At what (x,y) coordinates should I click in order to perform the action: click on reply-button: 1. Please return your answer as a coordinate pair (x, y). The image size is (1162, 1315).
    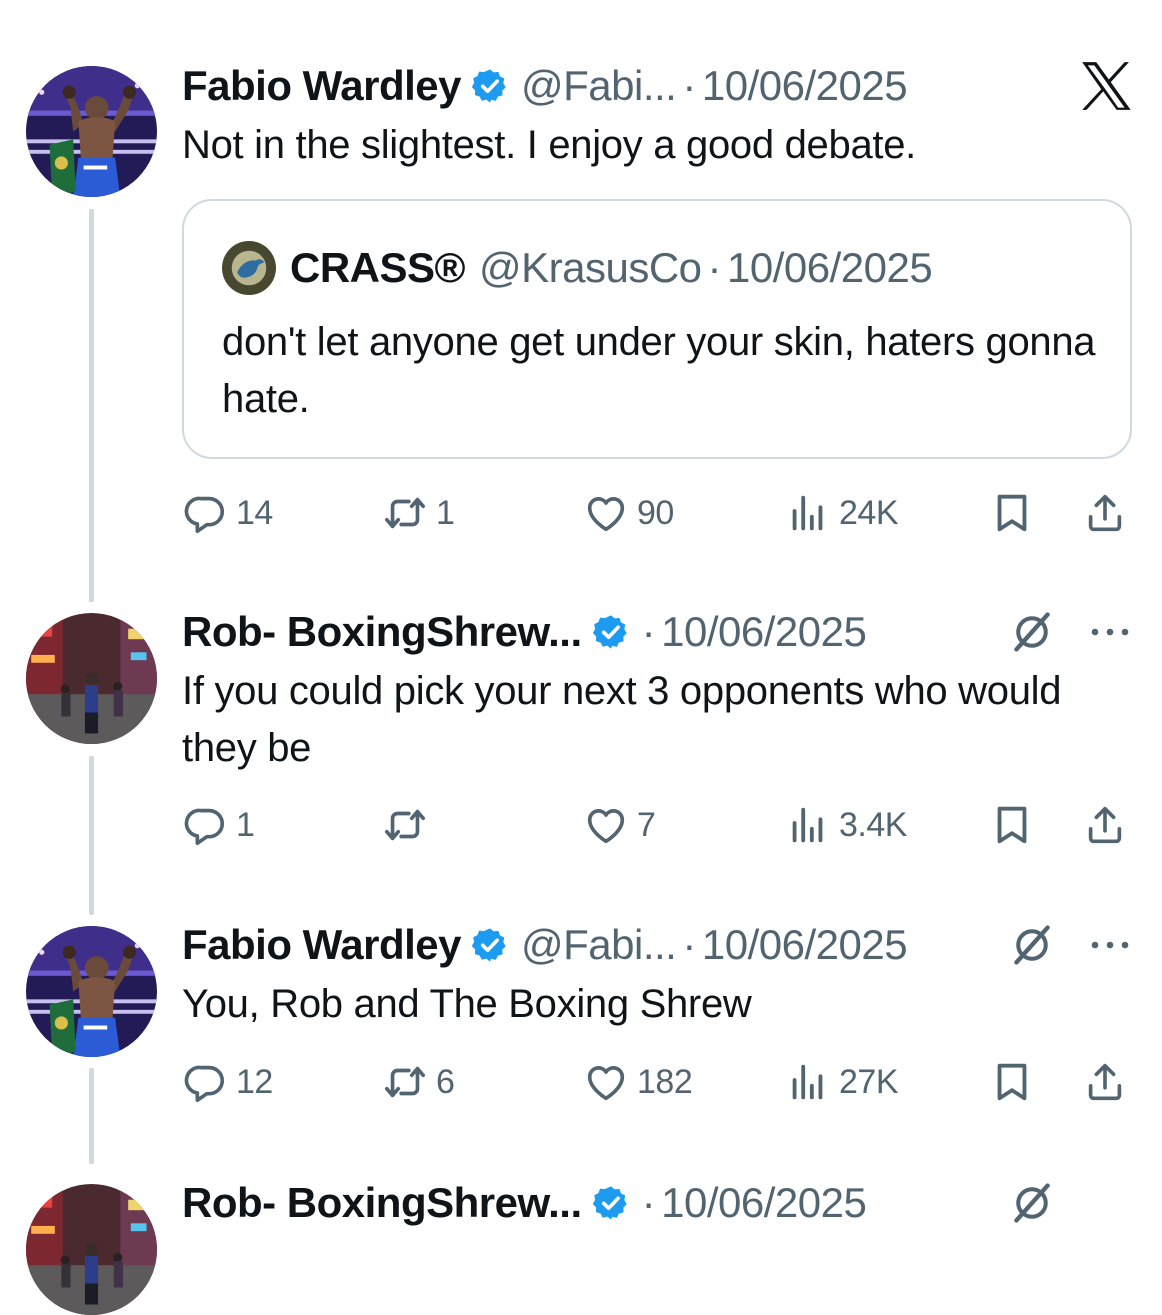
    Looking at the image, I should click on (218, 825).